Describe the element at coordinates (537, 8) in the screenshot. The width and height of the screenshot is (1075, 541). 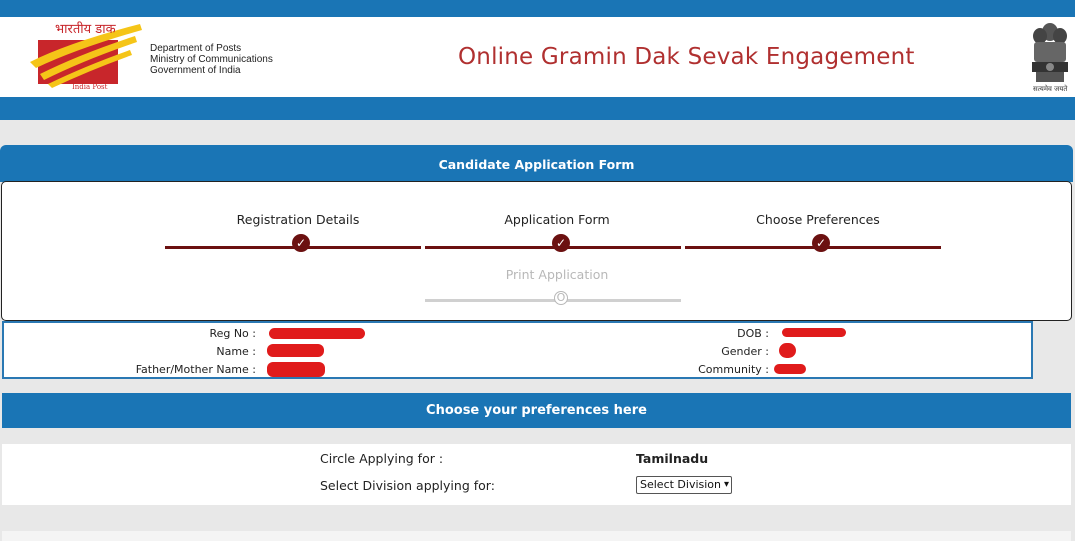
I see `top-blue-bar` at that location.